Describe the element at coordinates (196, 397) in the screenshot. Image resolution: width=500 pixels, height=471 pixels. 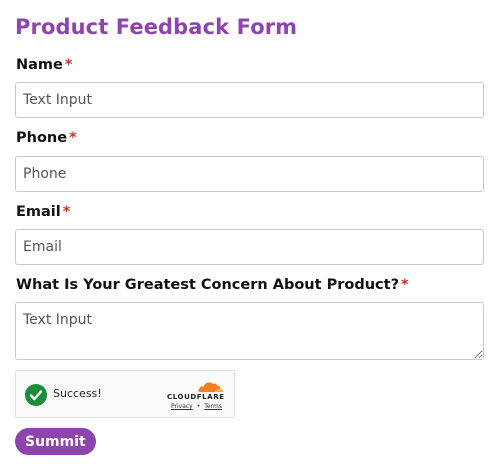
I see `cloudflare-brand: CLOUDFLARE` at that location.